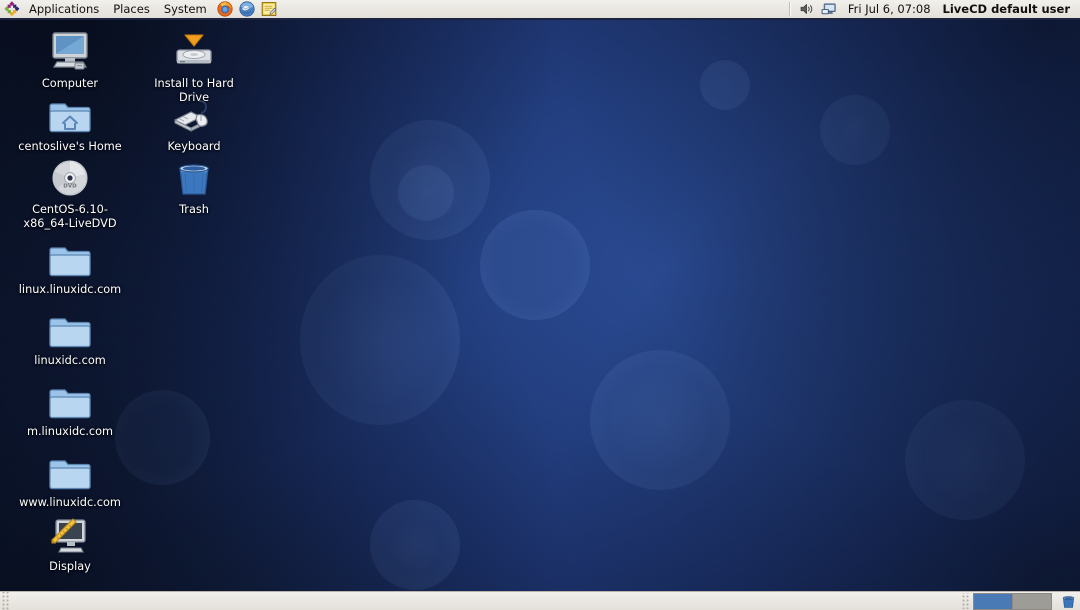  Describe the element at coordinates (70, 146) in the screenshot. I see `desktop-icon-label: centoslive's Home` at that location.